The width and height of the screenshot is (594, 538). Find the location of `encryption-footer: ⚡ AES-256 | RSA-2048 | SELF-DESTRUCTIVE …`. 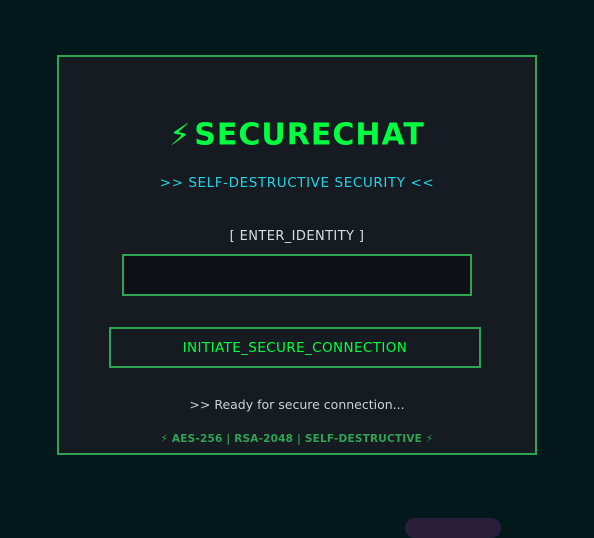

encryption-footer: ⚡ AES-256 | RSA-2048 | SELF-DESTRUCTIVE … is located at coordinates (297, 439).